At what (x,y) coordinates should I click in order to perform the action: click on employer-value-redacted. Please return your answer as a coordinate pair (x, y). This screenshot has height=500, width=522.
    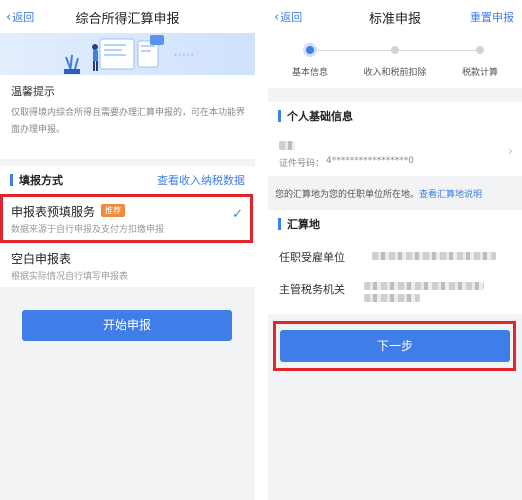
    Looking at the image, I should click on (434, 256).